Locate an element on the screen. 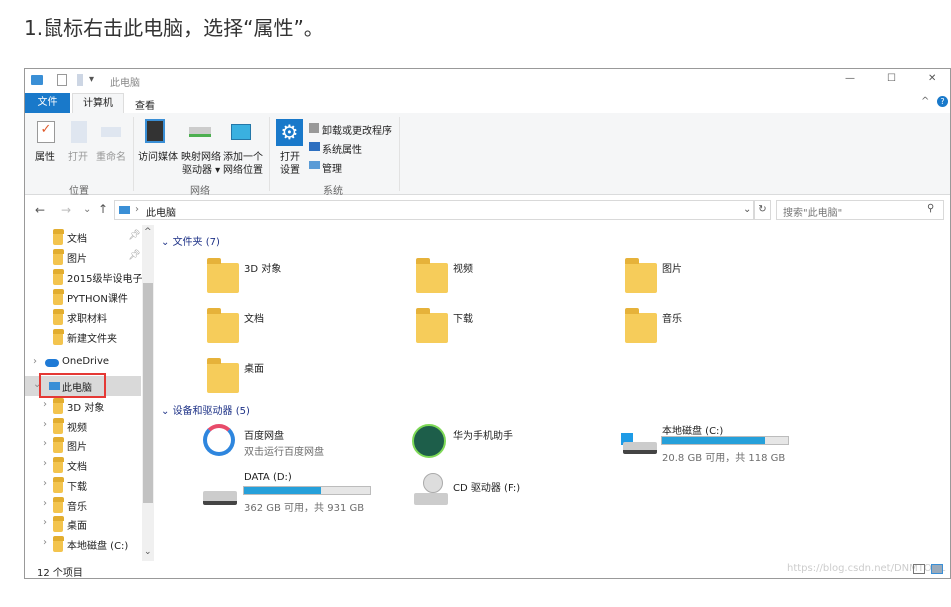  large-icons-view-button is located at coordinates (937, 569).